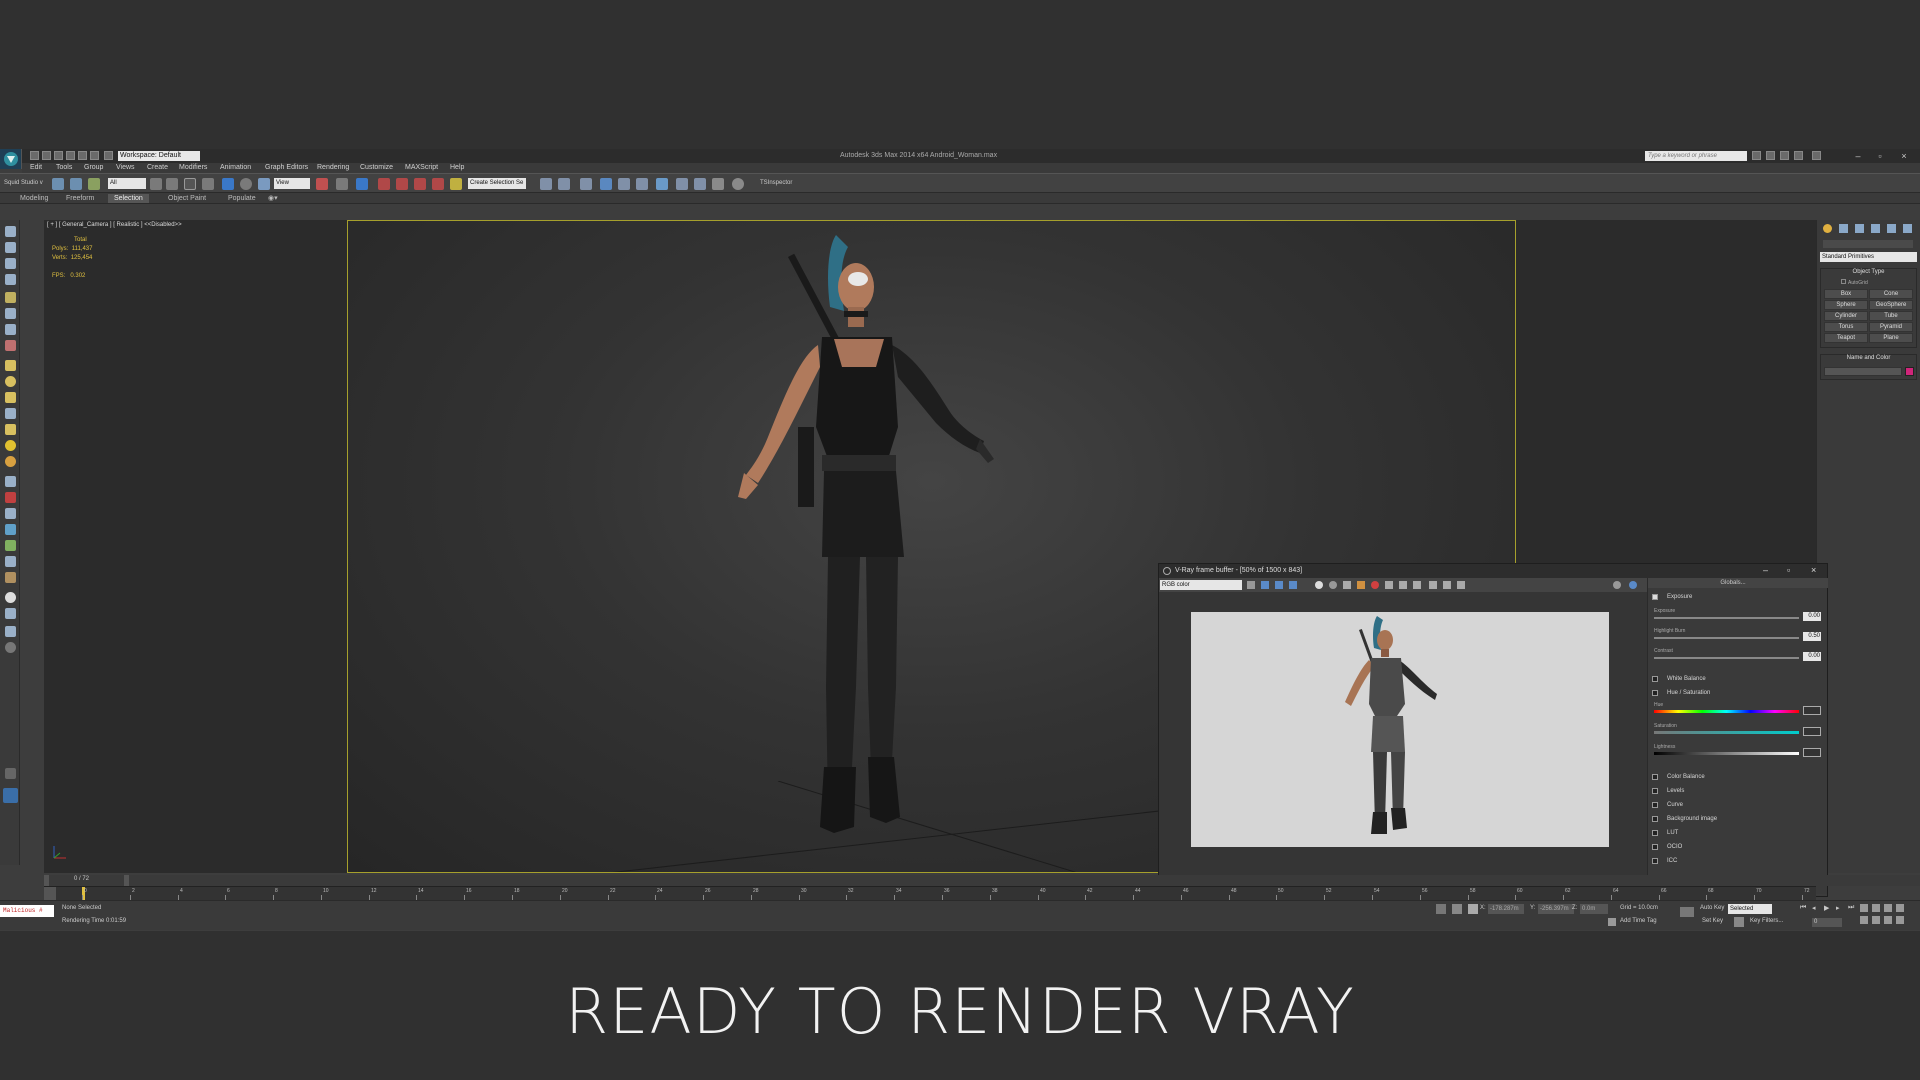 This screenshot has width=1920, height=1080. Describe the element at coordinates (50, 893) in the screenshot. I see `mini-curve-editor-icon` at that location.